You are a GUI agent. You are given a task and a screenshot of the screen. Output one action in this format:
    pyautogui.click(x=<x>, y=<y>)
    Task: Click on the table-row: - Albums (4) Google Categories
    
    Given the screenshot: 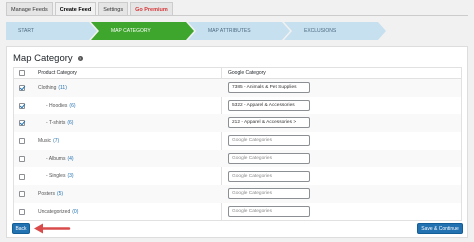 What is the action you would take?
    pyautogui.click(x=237, y=158)
    